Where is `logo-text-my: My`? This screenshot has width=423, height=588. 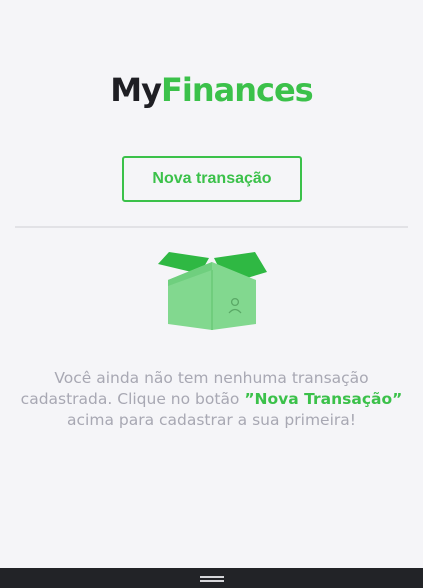 logo-text-my: My is located at coordinates (136, 90).